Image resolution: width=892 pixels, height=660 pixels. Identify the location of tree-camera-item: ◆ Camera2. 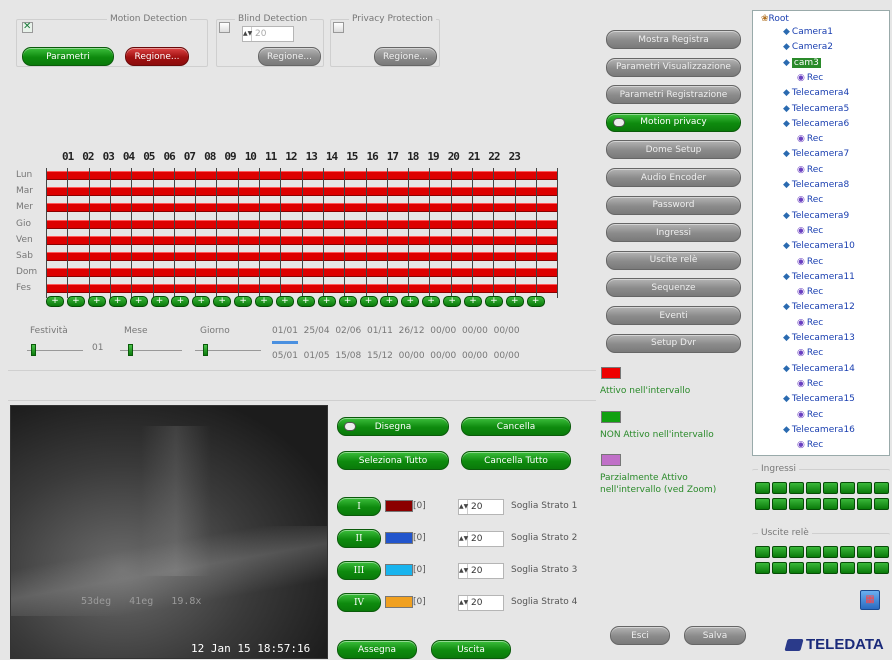
(808, 47).